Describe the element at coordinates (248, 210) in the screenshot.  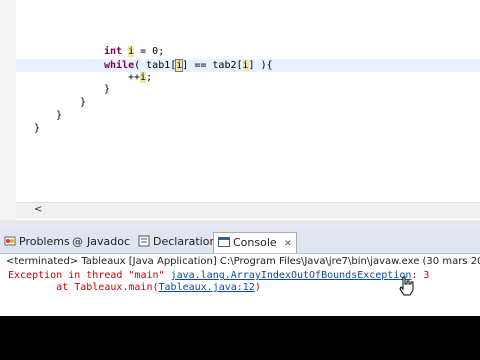
I see `horizontal-scrollbar: <` at that location.